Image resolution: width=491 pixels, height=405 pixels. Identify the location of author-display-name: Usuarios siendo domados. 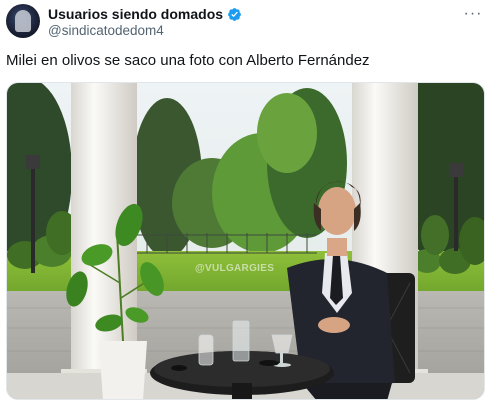
(135, 14).